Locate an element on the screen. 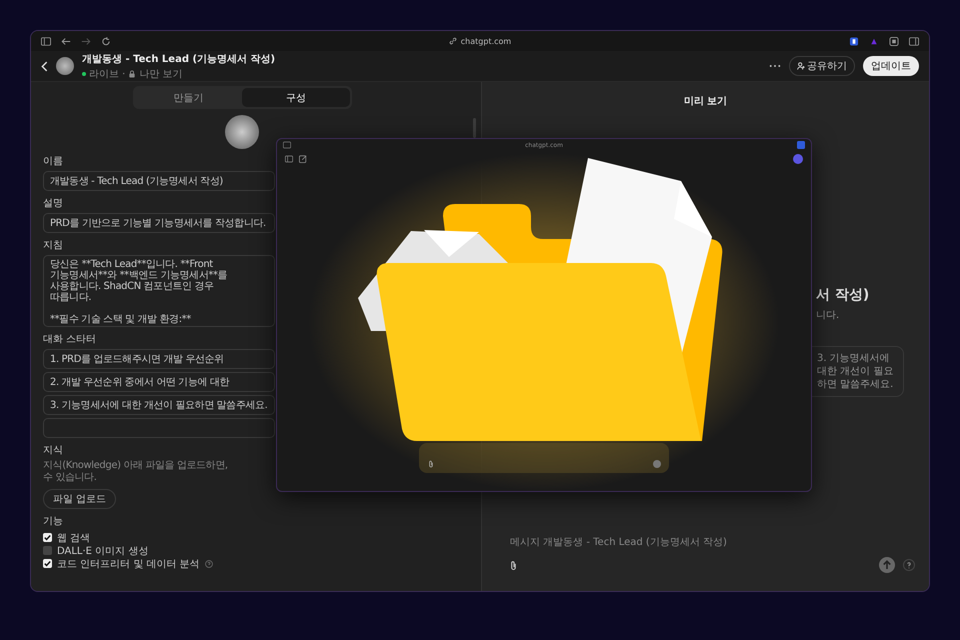 This screenshot has height=640, width=960. tab: 만들기 is located at coordinates (188, 97).